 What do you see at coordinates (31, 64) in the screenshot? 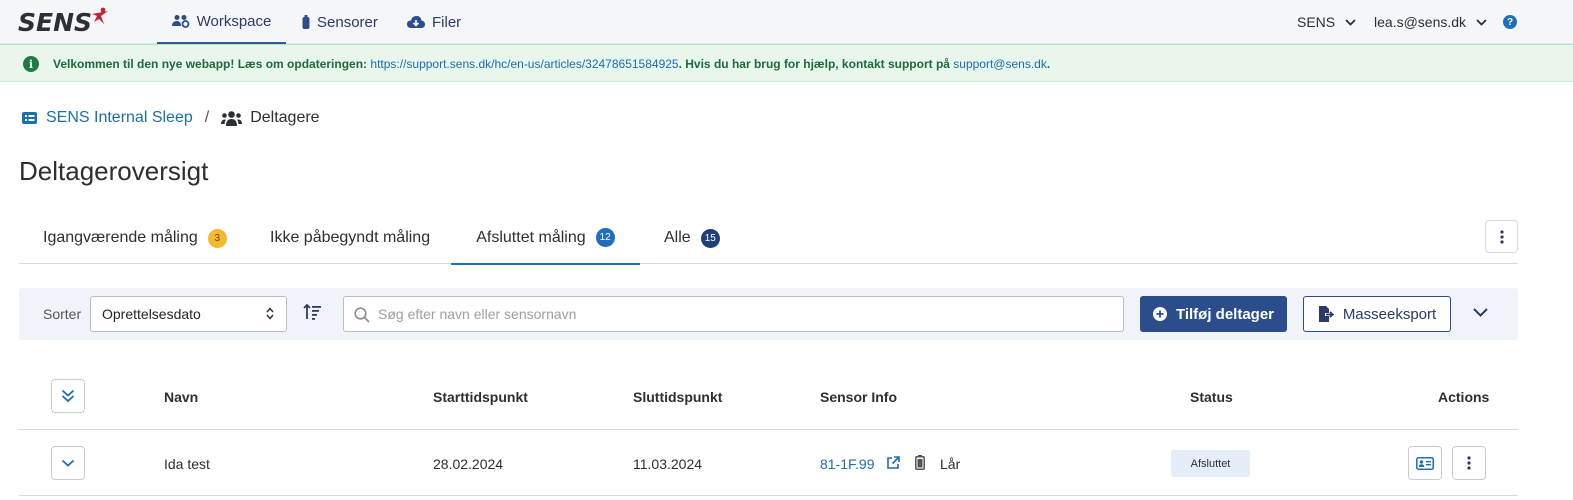
I see `info-icon: i` at bounding box center [31, 64].